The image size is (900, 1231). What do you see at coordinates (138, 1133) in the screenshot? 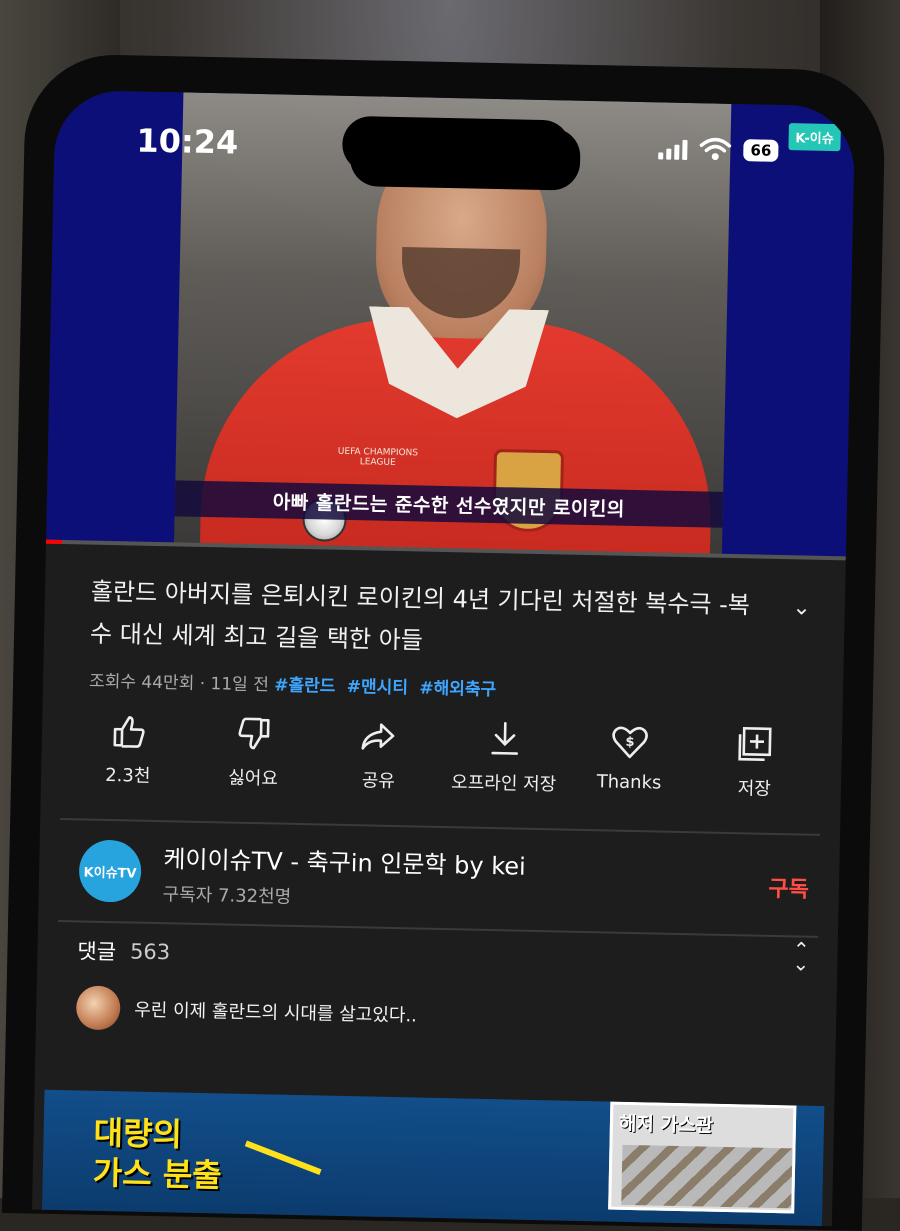
I see `thumbnail-caption-line: 대량의` at bounding box center [138, 1133].